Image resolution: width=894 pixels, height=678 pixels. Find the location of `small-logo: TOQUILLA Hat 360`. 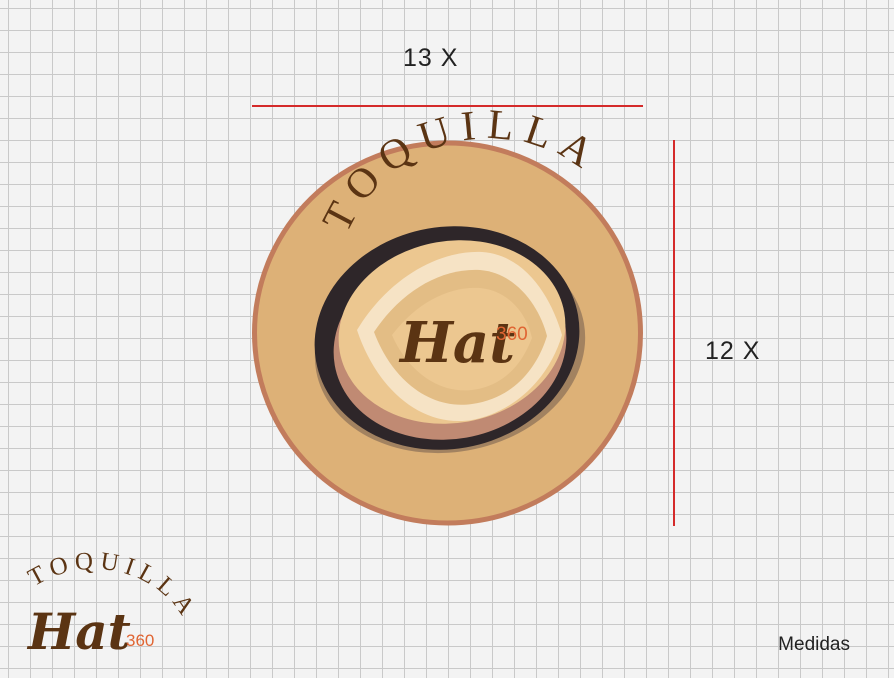

small-logo: TOQUILLA Hat 360 is located at coordinates (110, 604).